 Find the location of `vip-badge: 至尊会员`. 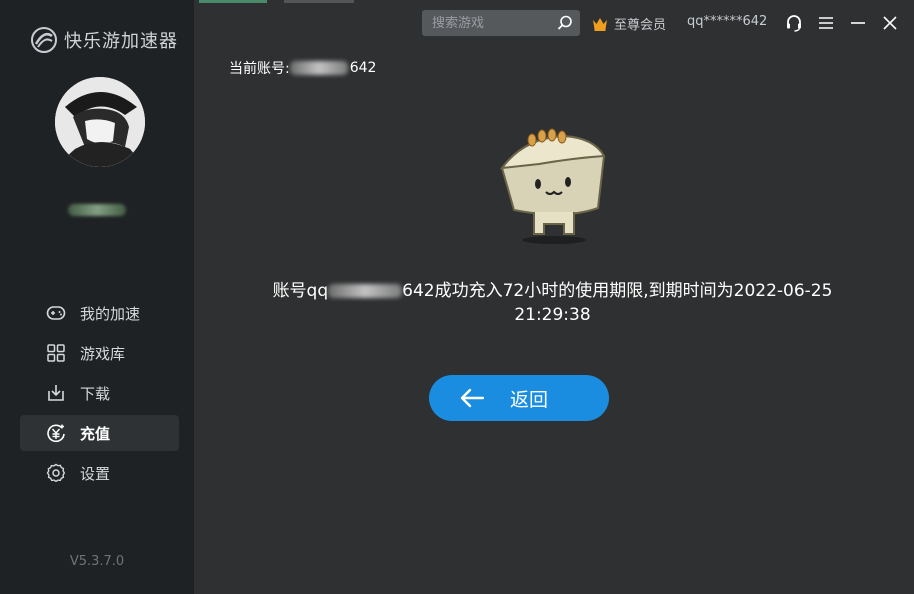

vip-badge: 至尊会员 is located at coordinates (629, 23).